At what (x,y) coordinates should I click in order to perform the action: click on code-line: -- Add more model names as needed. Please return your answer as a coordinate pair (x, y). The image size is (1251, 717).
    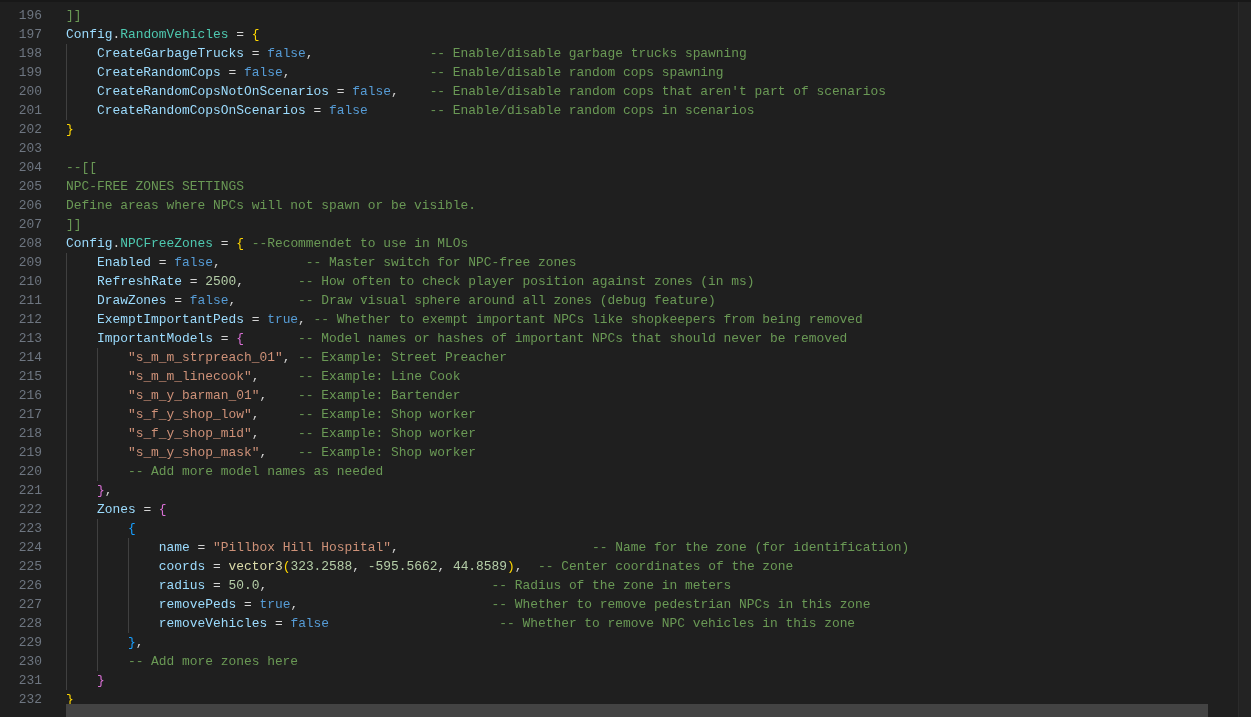
    Looking at the image, I should click on (255, 472).